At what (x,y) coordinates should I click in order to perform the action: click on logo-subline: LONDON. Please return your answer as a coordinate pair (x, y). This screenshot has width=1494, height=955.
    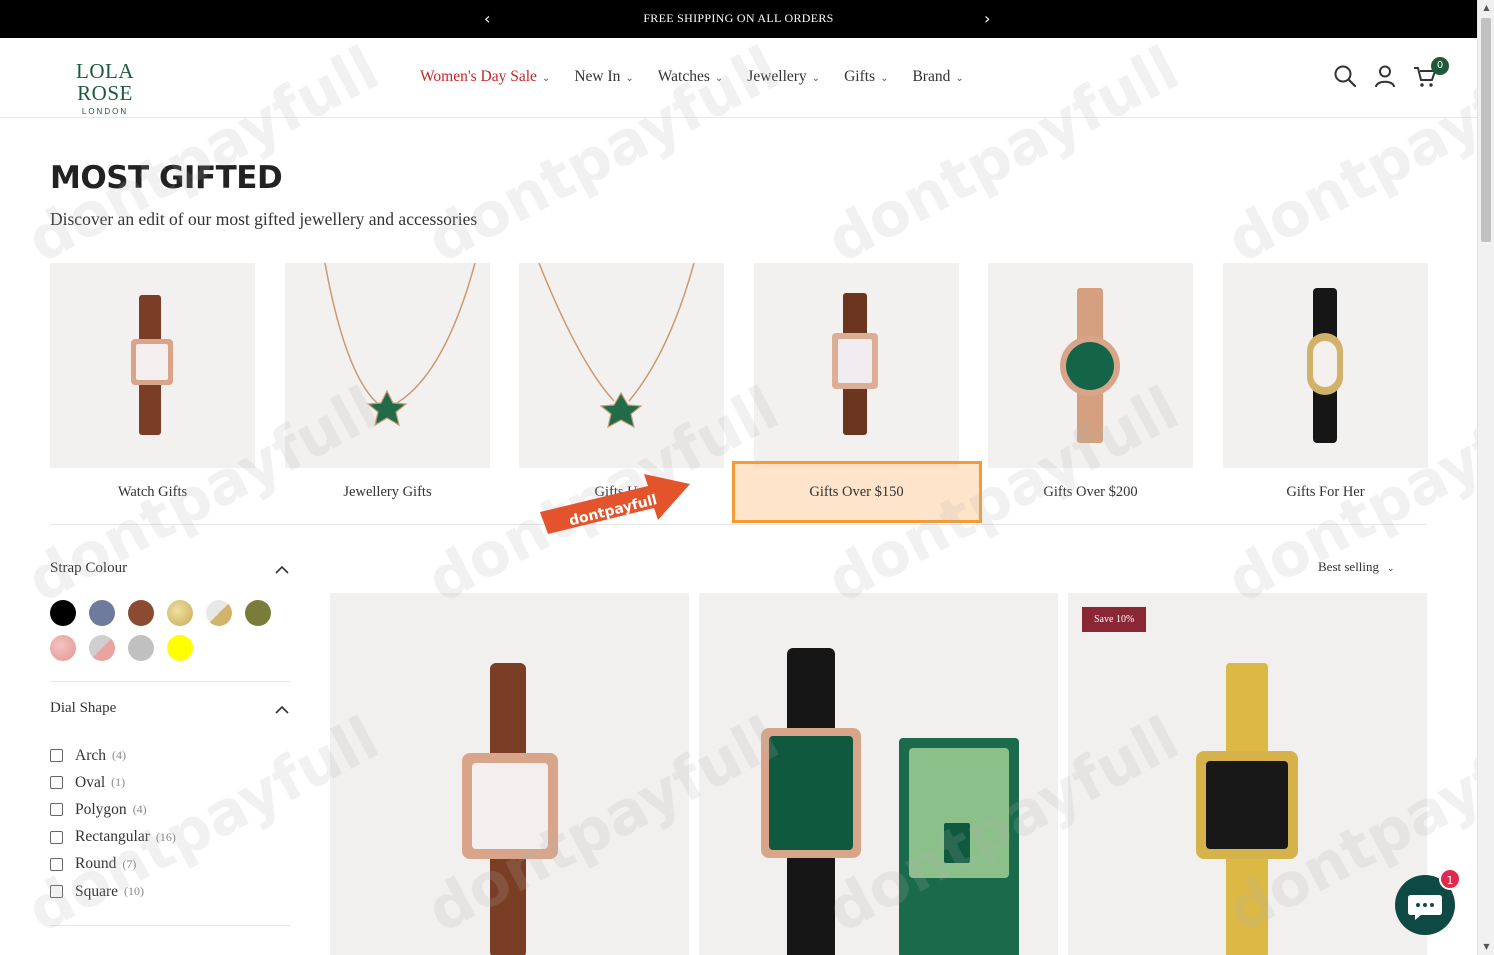
    Looking at the image, I should click on (105, 111).